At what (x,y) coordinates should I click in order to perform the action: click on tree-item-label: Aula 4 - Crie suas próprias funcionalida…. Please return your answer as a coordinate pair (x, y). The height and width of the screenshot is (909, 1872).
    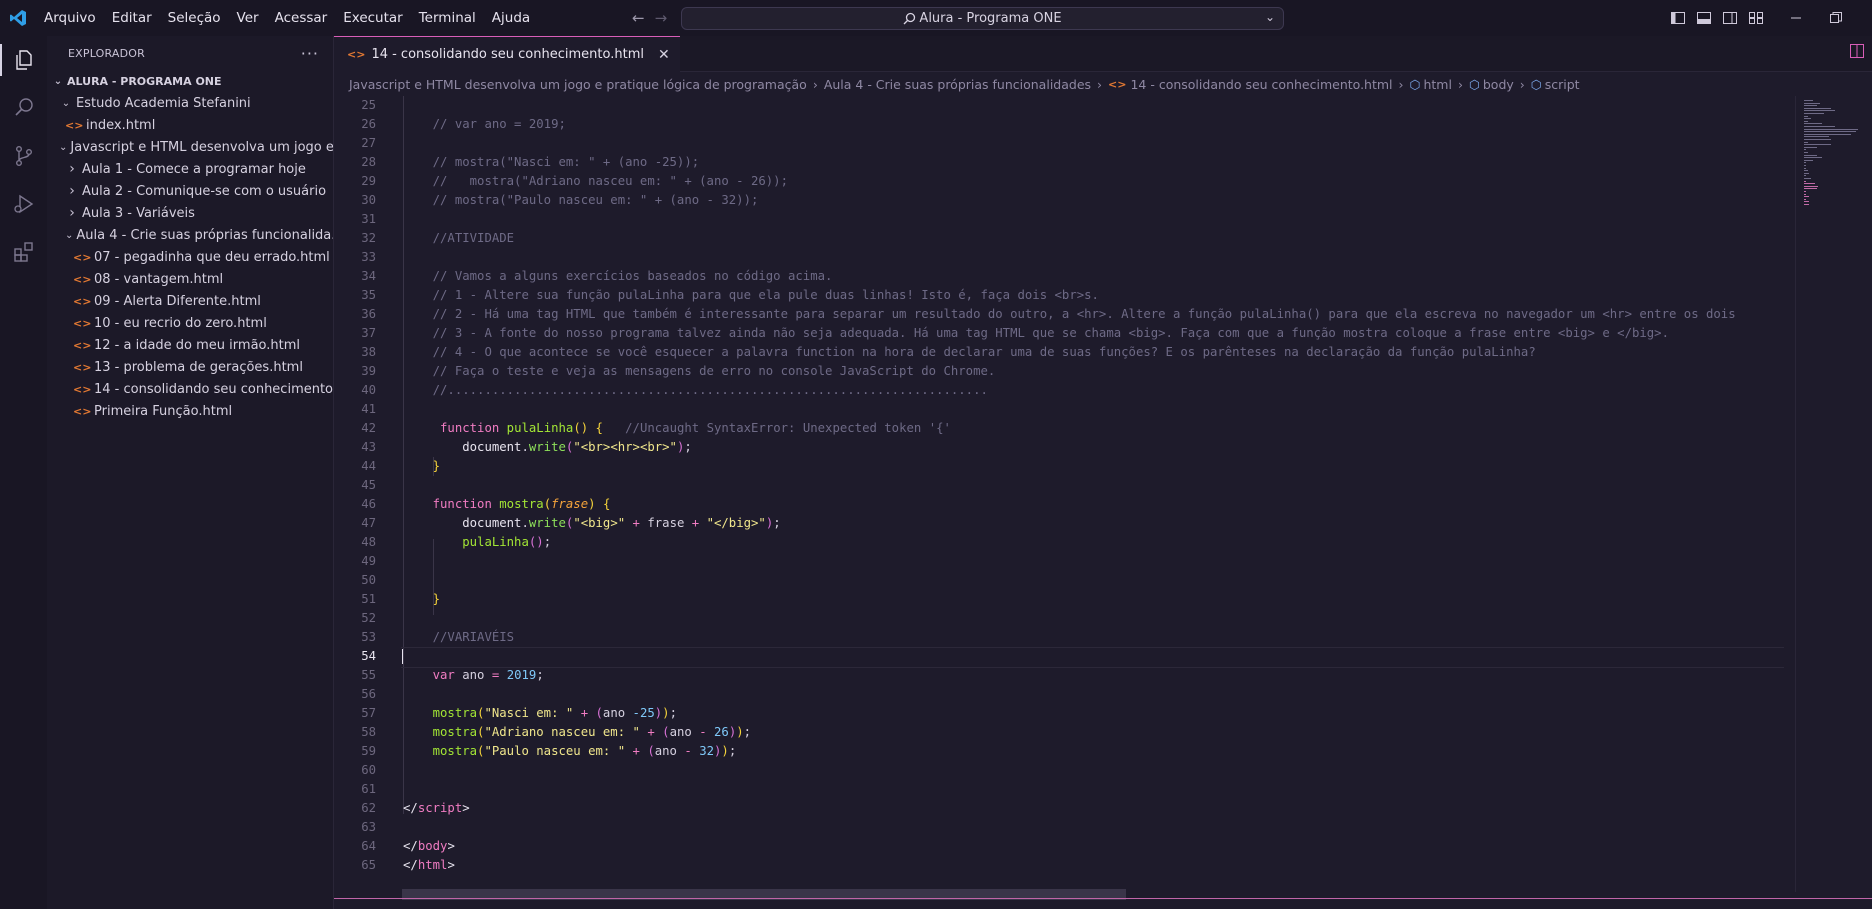
    Looking at the image, I should click on (204, 235).